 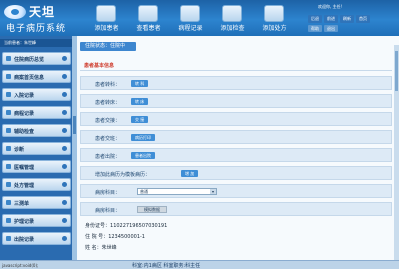 What do you see at coordinates (232, 13) in the screenshot?
I see `add-exam-icon` at bounding box center [232, 13].